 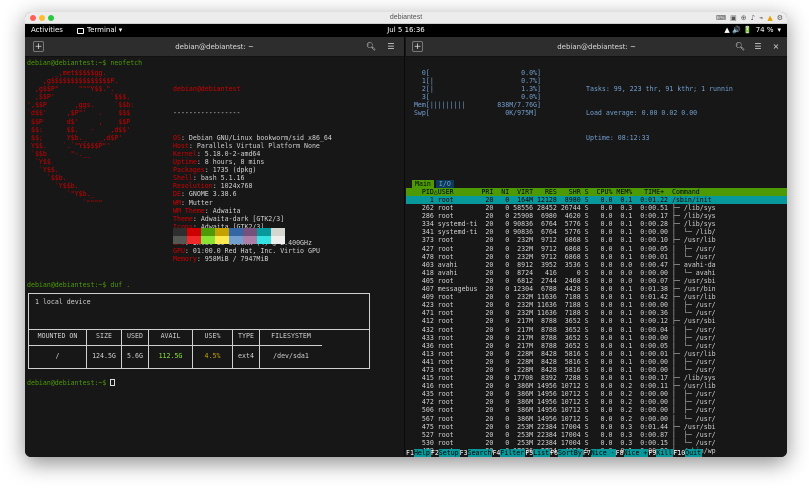 I want to click on duf-header: USED, so click(x=135, y=336).